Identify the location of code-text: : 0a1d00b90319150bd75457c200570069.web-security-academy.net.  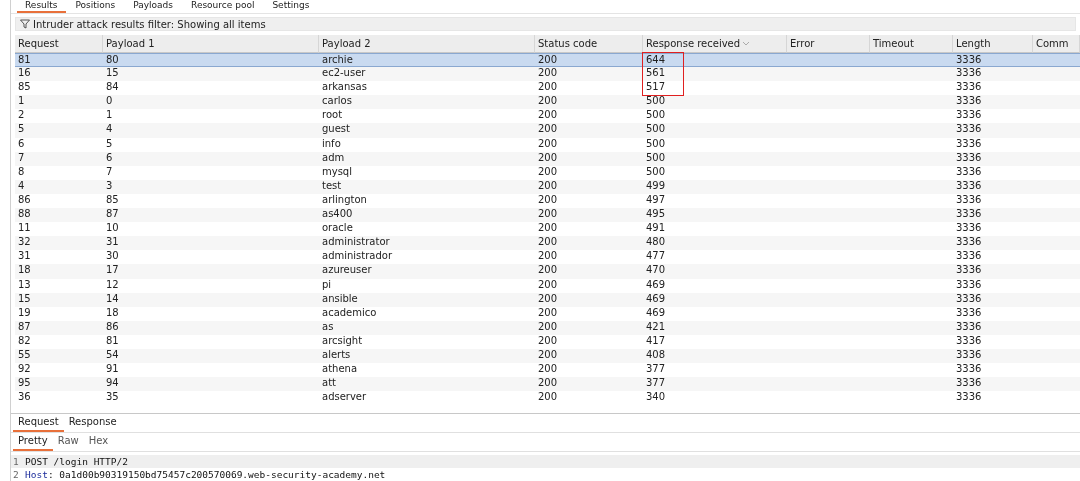
(216, 474).